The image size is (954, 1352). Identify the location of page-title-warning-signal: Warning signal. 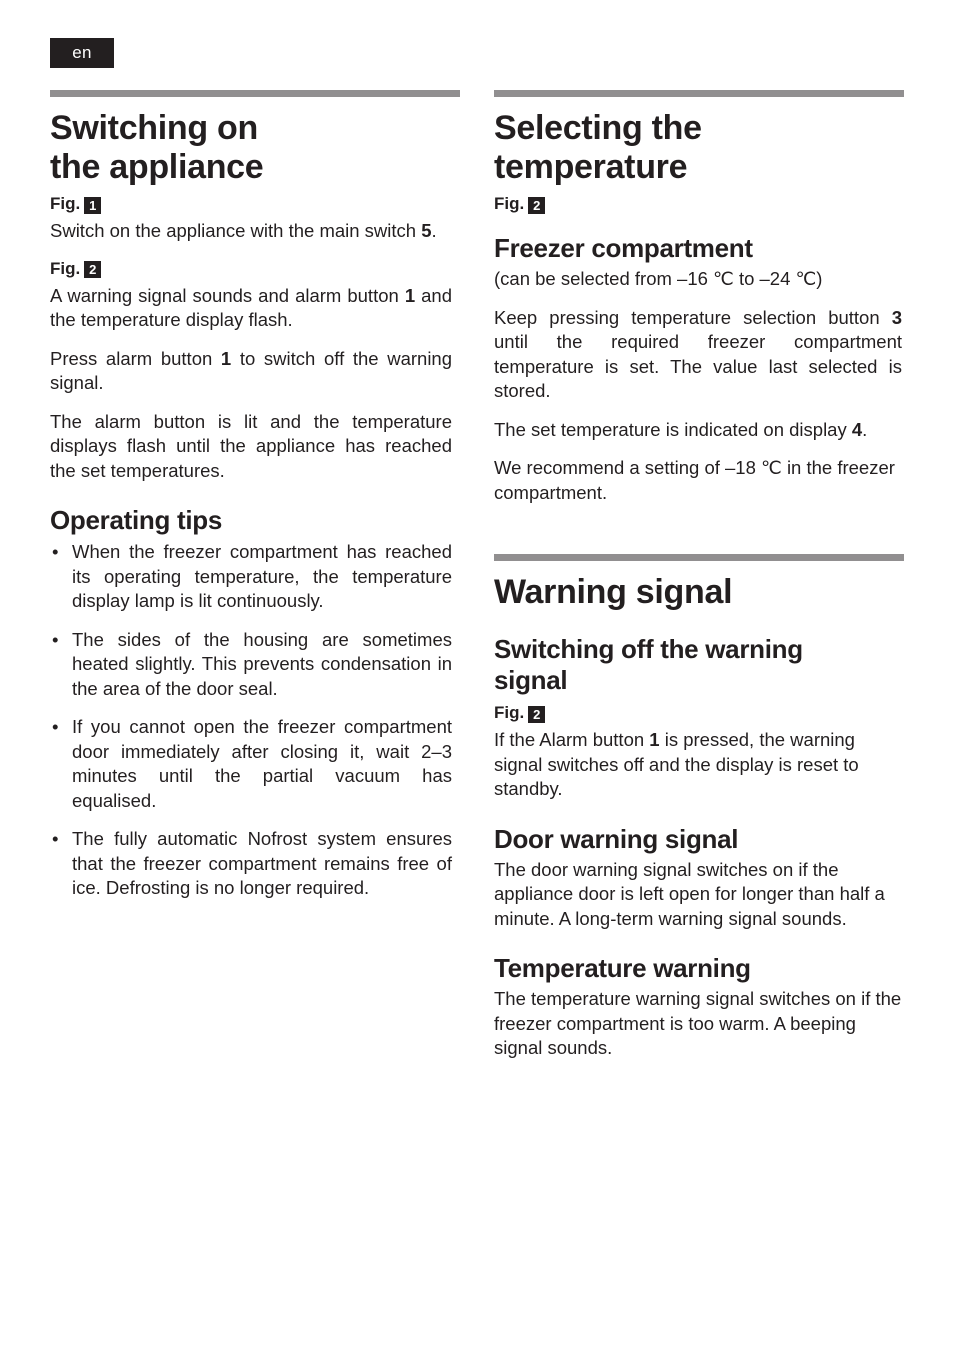
(613, 592).